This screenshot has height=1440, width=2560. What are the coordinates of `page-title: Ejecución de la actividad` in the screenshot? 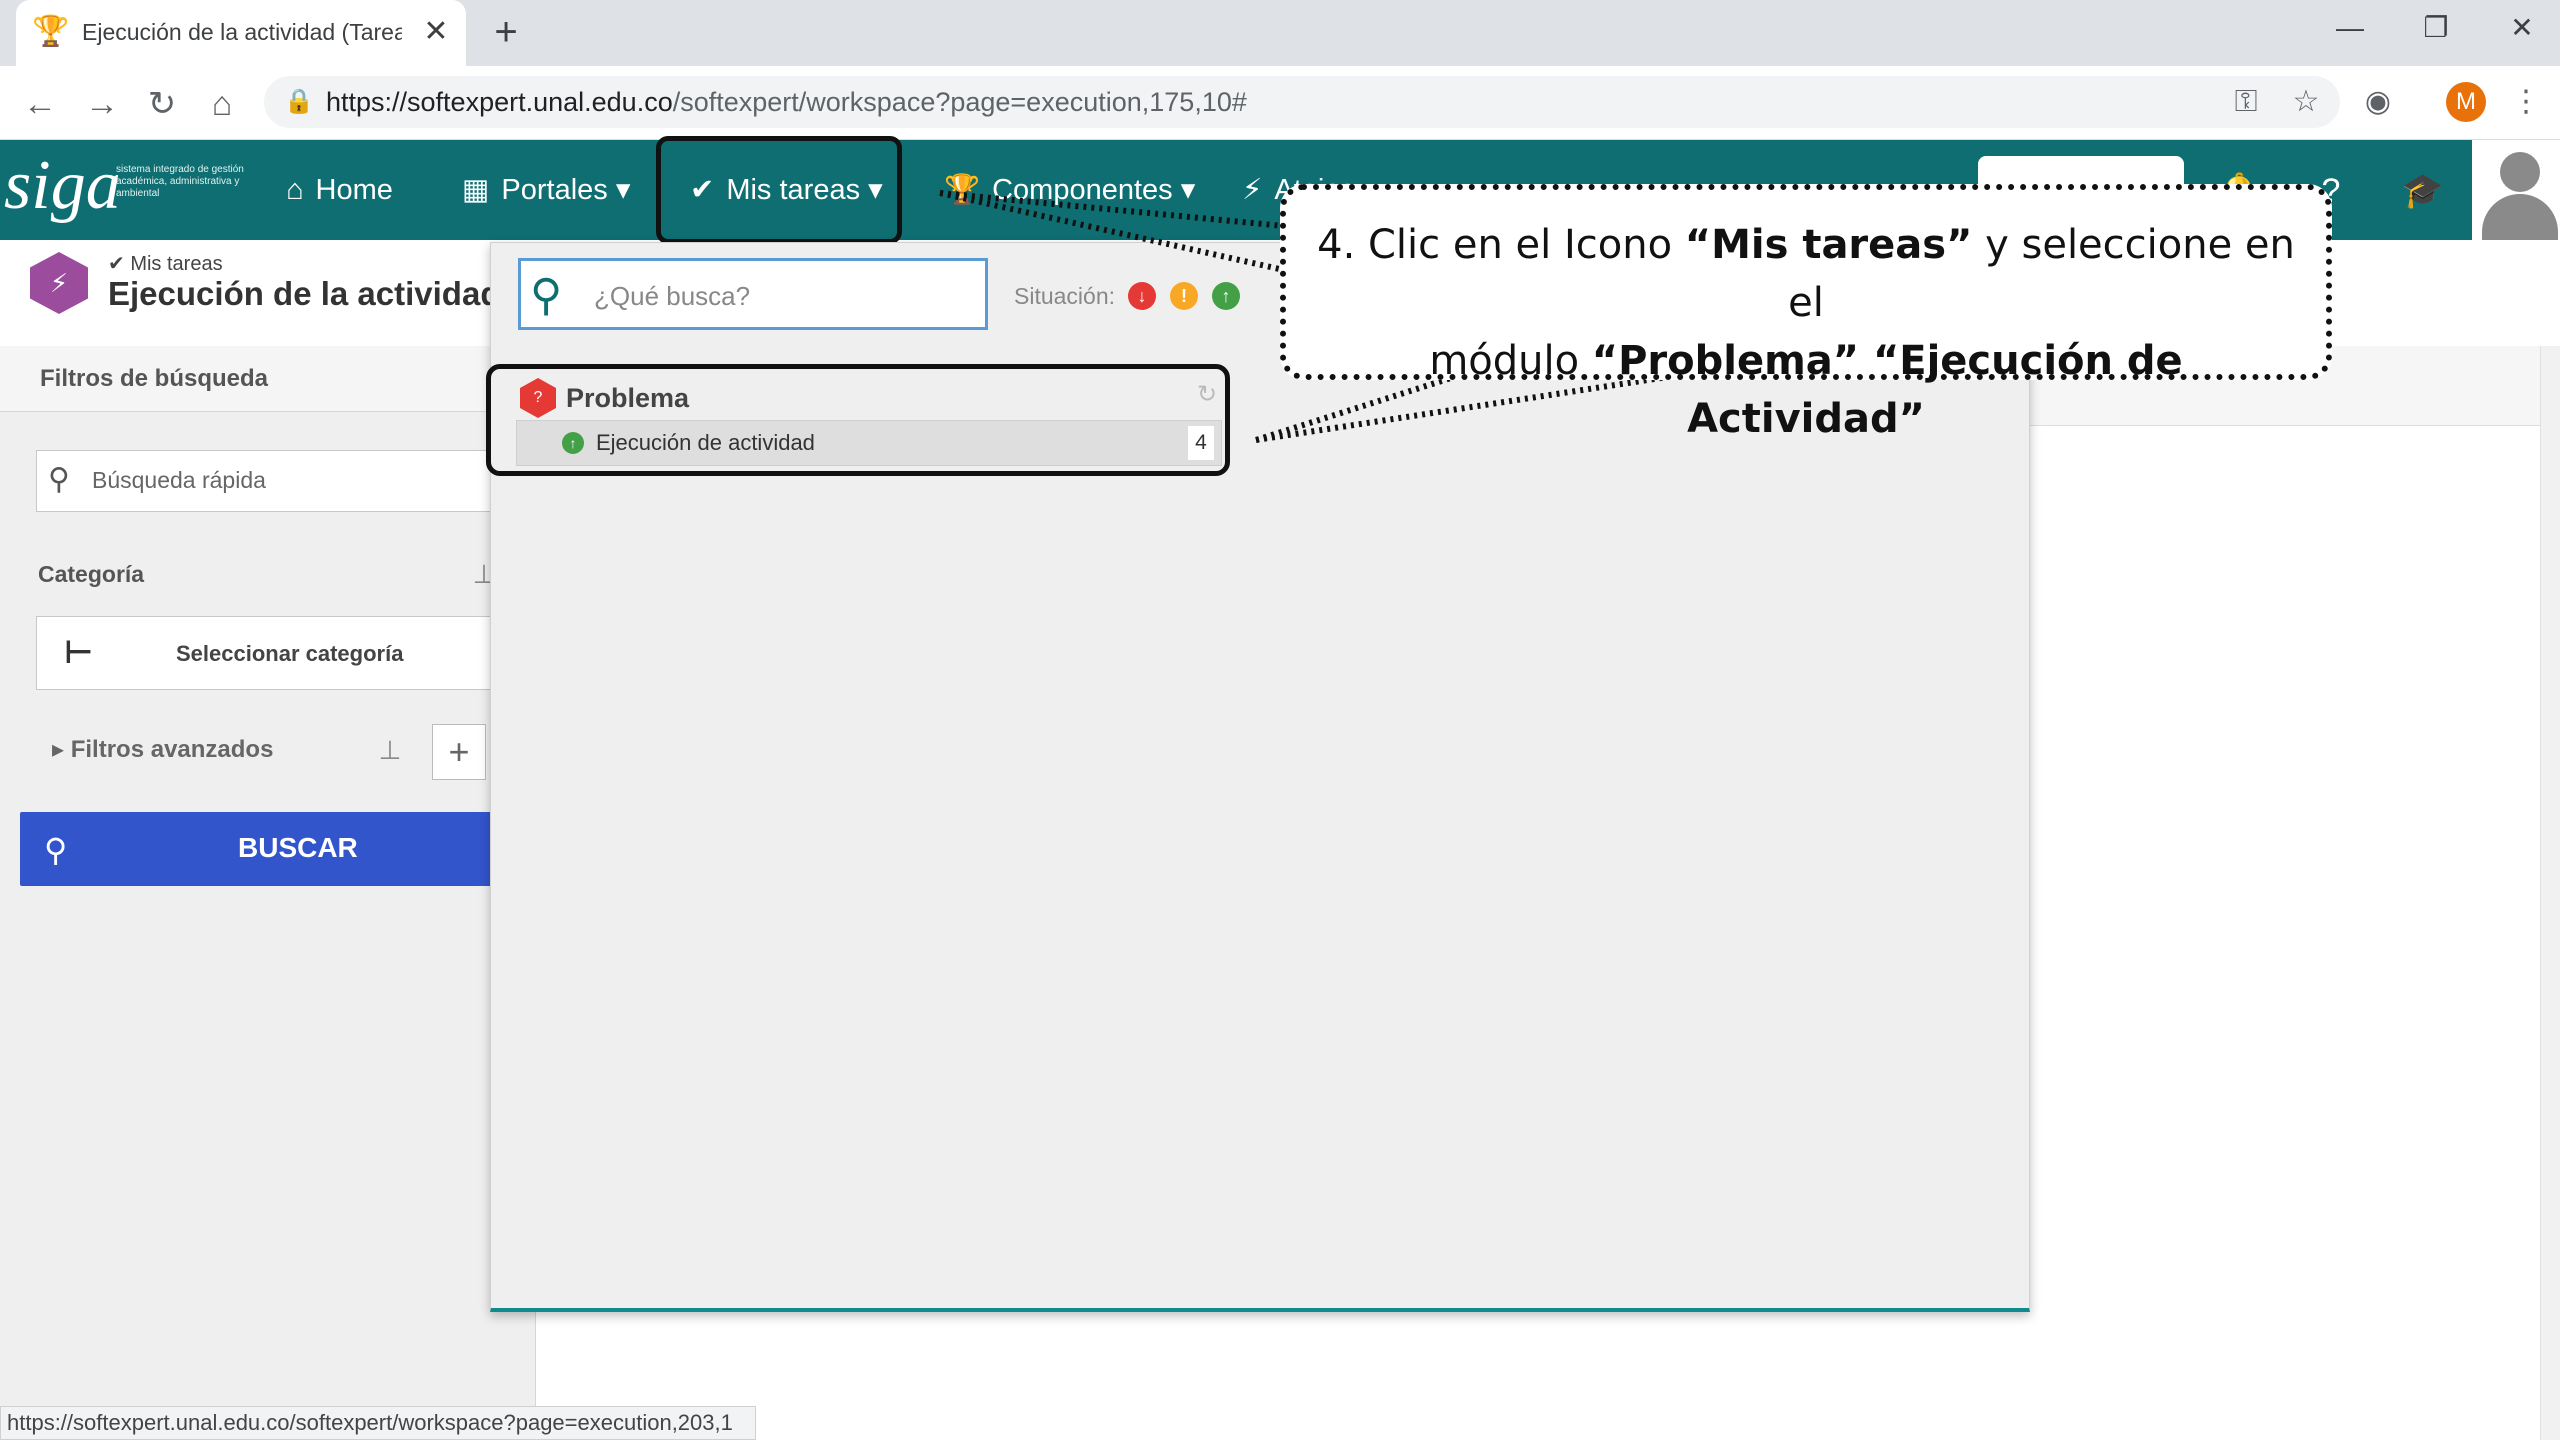 It's located at (304, 293).